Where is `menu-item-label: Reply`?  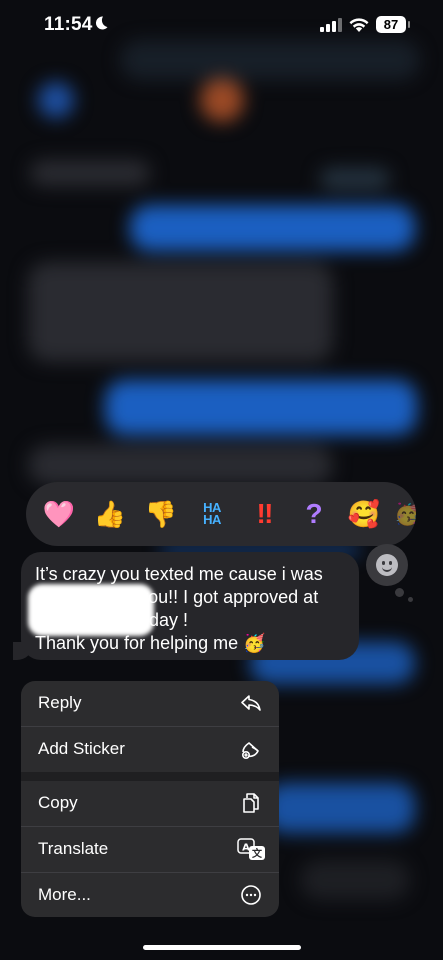 menu-item-label: Reply is located at coordinates (60, 702).